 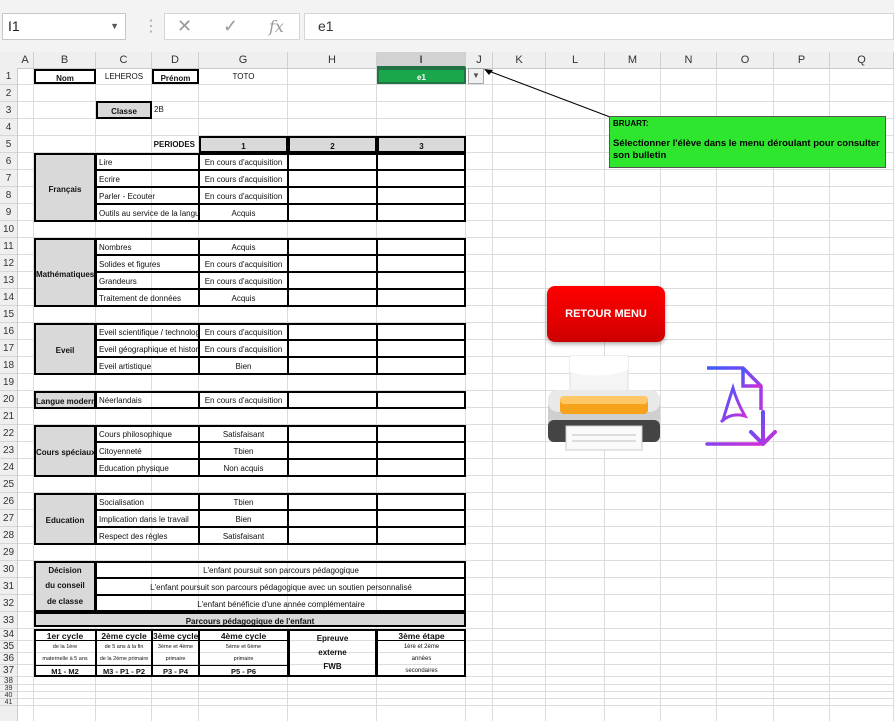 What do you see at coordinates (124, 60) in the screenshot?
I see `column-header: C` at bounding box center [124, 60].